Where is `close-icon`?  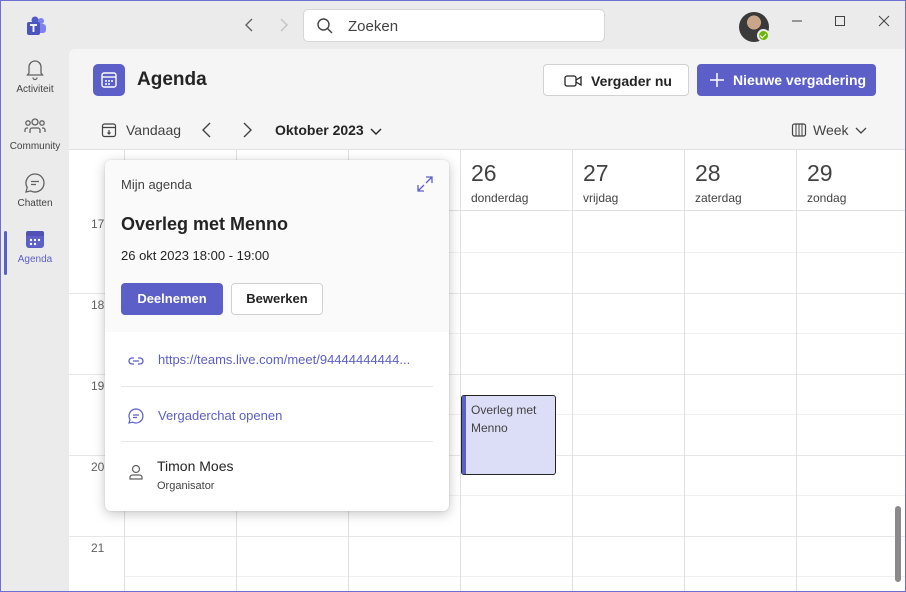
close-icon is located at coordinates (884, 23).